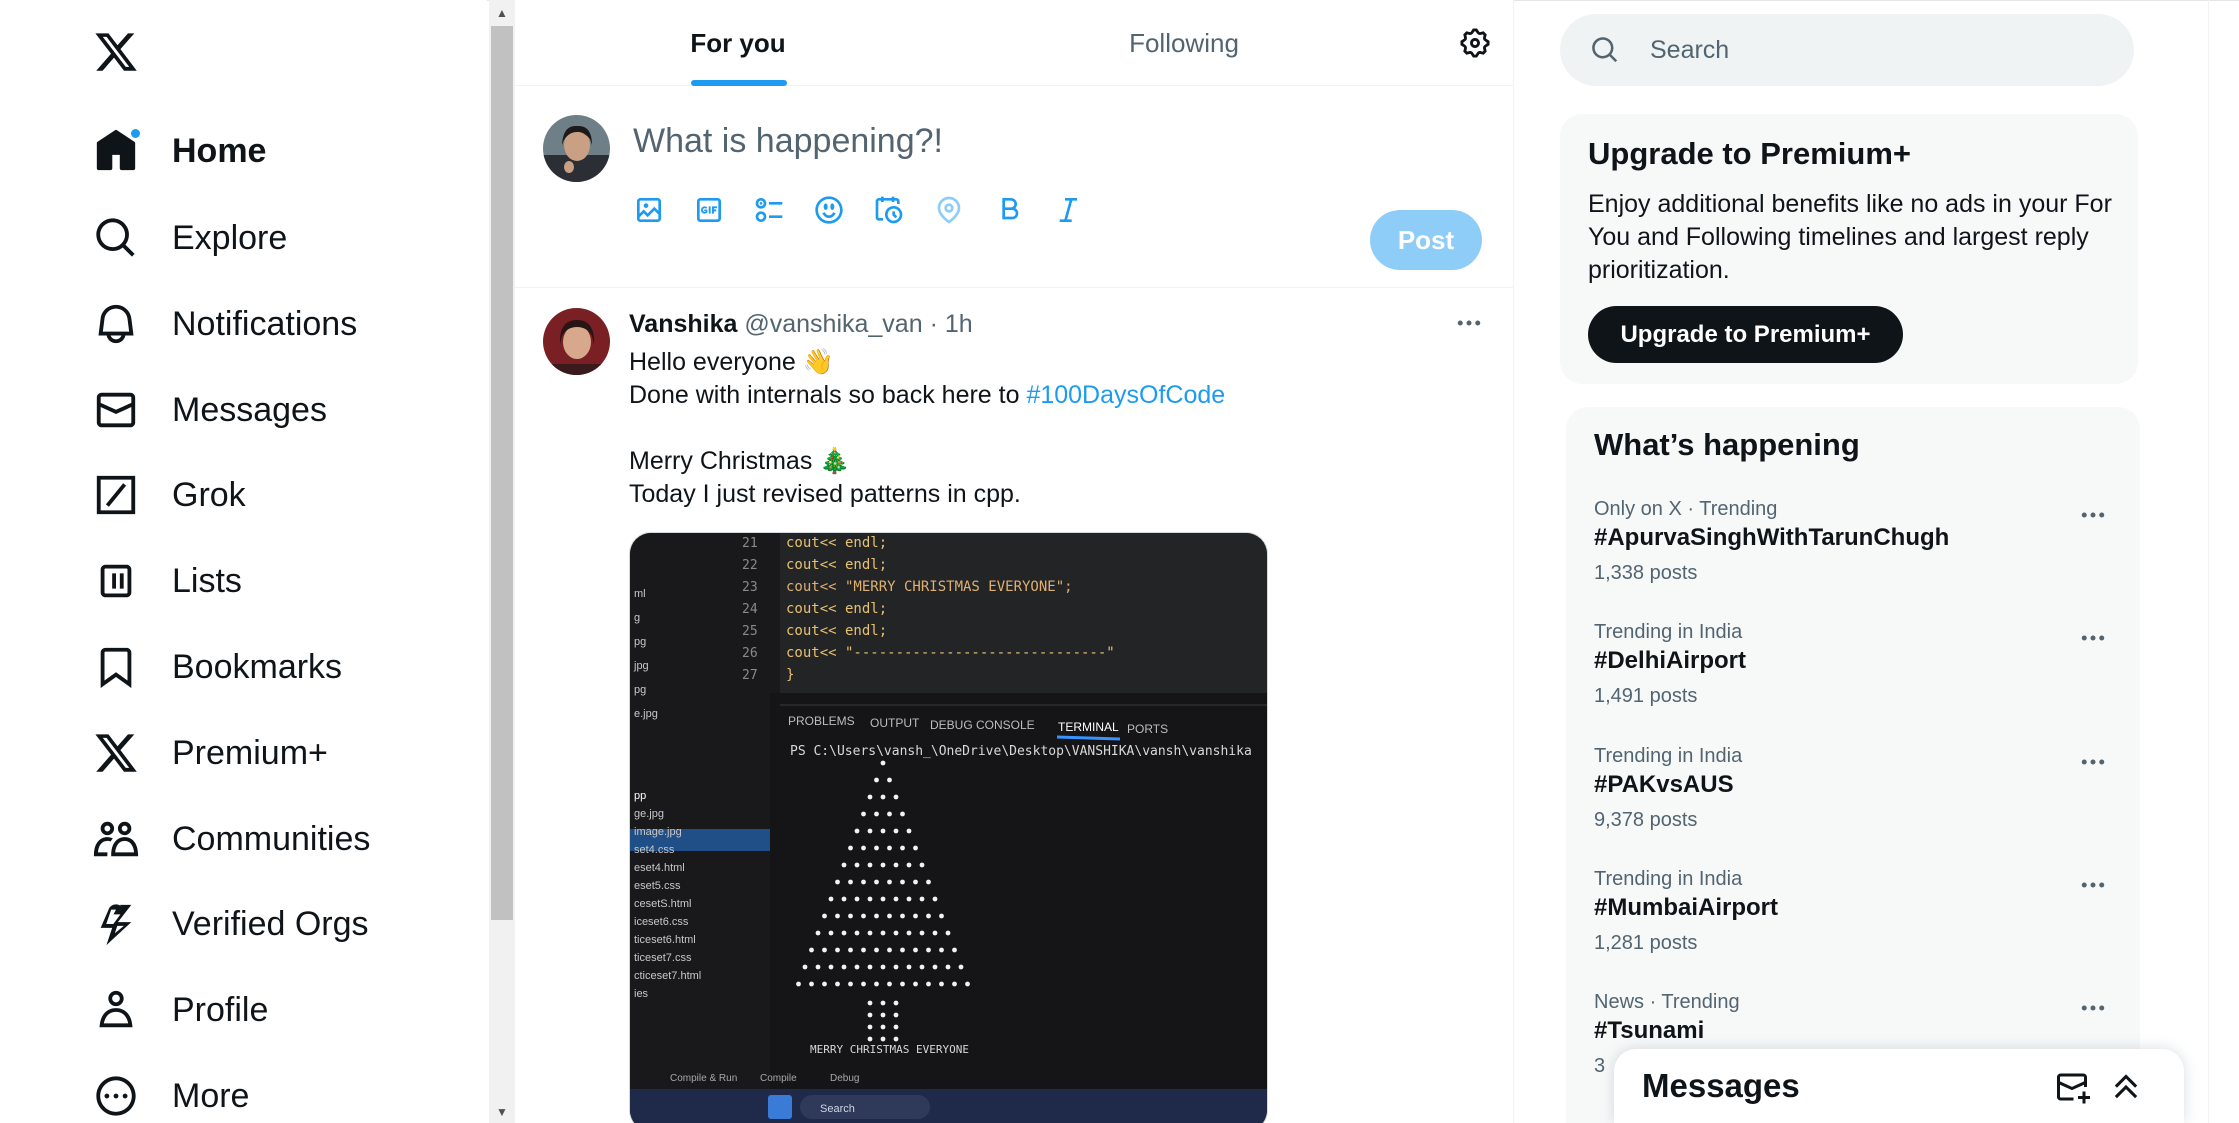 The height and width of the screenshot is (1123, 2239). What do you see at coordinates (1646, 573) in the screenshot?
I see `trend-post-count: 1,338 posts` at bounding box center [1646, 573].